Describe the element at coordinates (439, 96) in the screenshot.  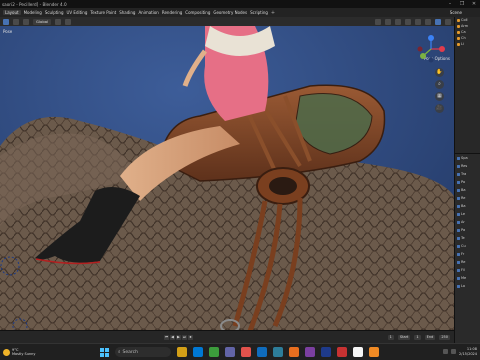
I see `ortho-toggle-icon: ▦` at that location.